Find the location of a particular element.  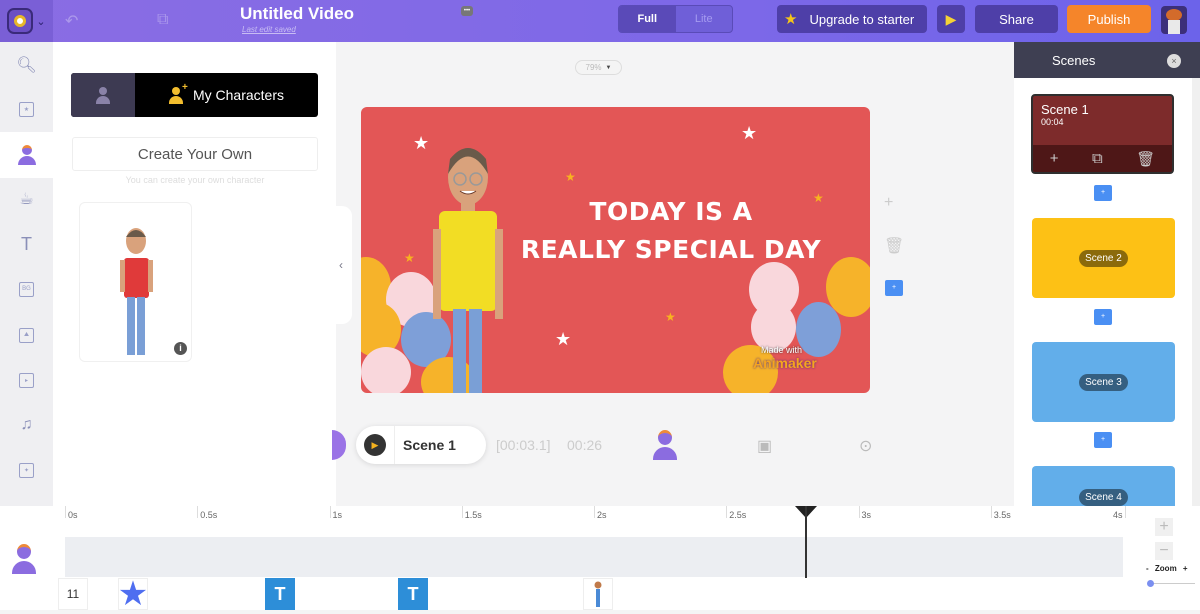

zoom-level: 79% is located at coordinates (593, 67).